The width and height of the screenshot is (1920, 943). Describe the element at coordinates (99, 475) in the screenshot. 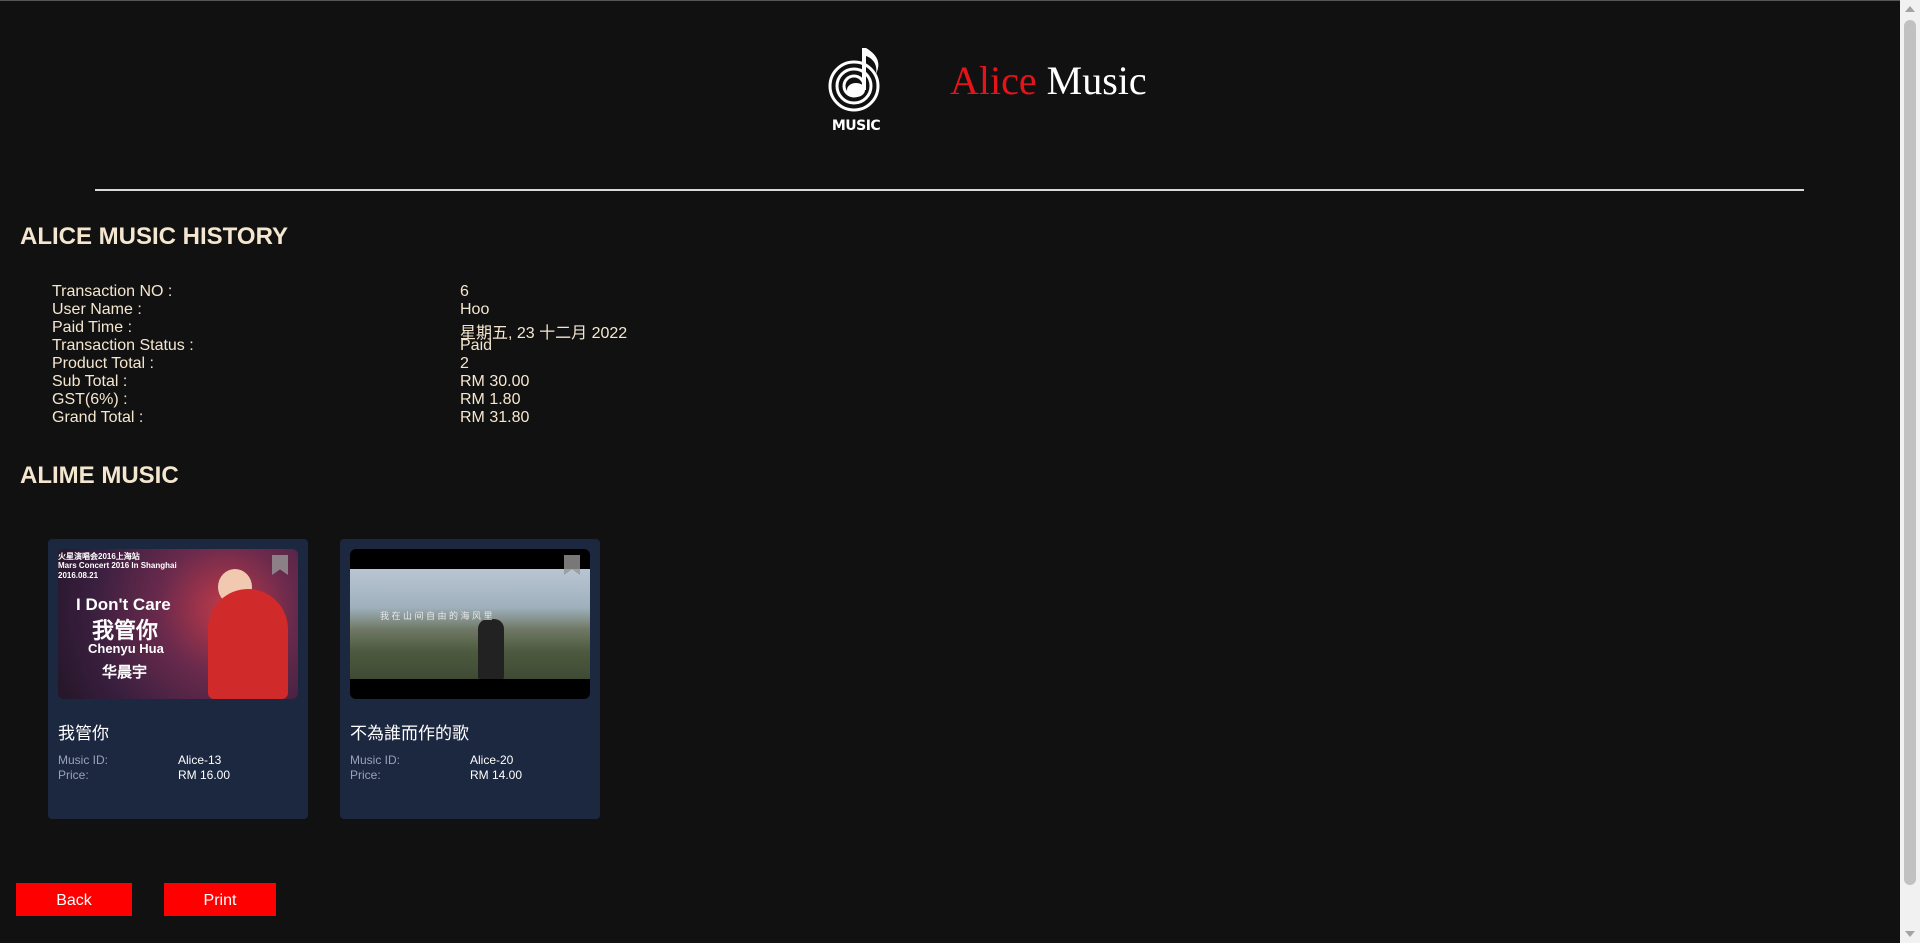

I see `music-heading: ALIME MUSIC` at that location.